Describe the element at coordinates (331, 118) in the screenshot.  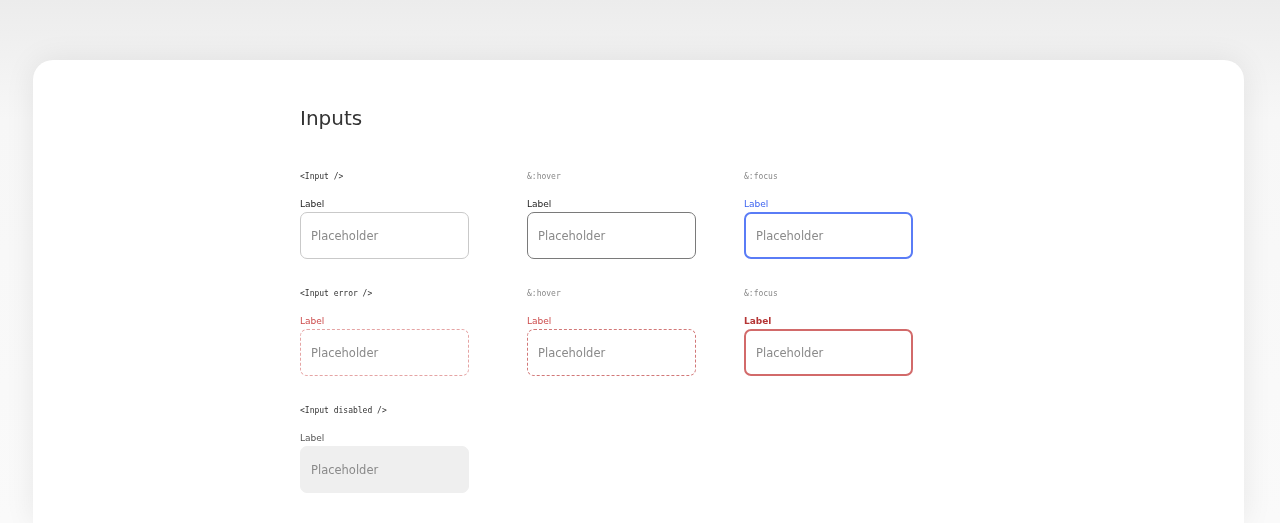
I see `page-title: Inputs` at that location.